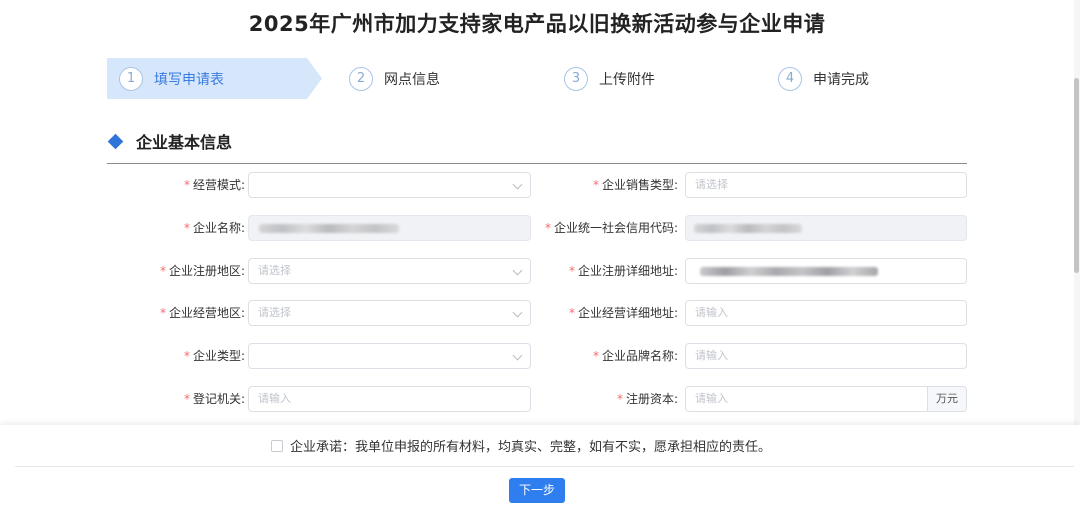  Describe the element at coordinates (115, 141) in the screenshot. I see `diamond-icon` at that location.